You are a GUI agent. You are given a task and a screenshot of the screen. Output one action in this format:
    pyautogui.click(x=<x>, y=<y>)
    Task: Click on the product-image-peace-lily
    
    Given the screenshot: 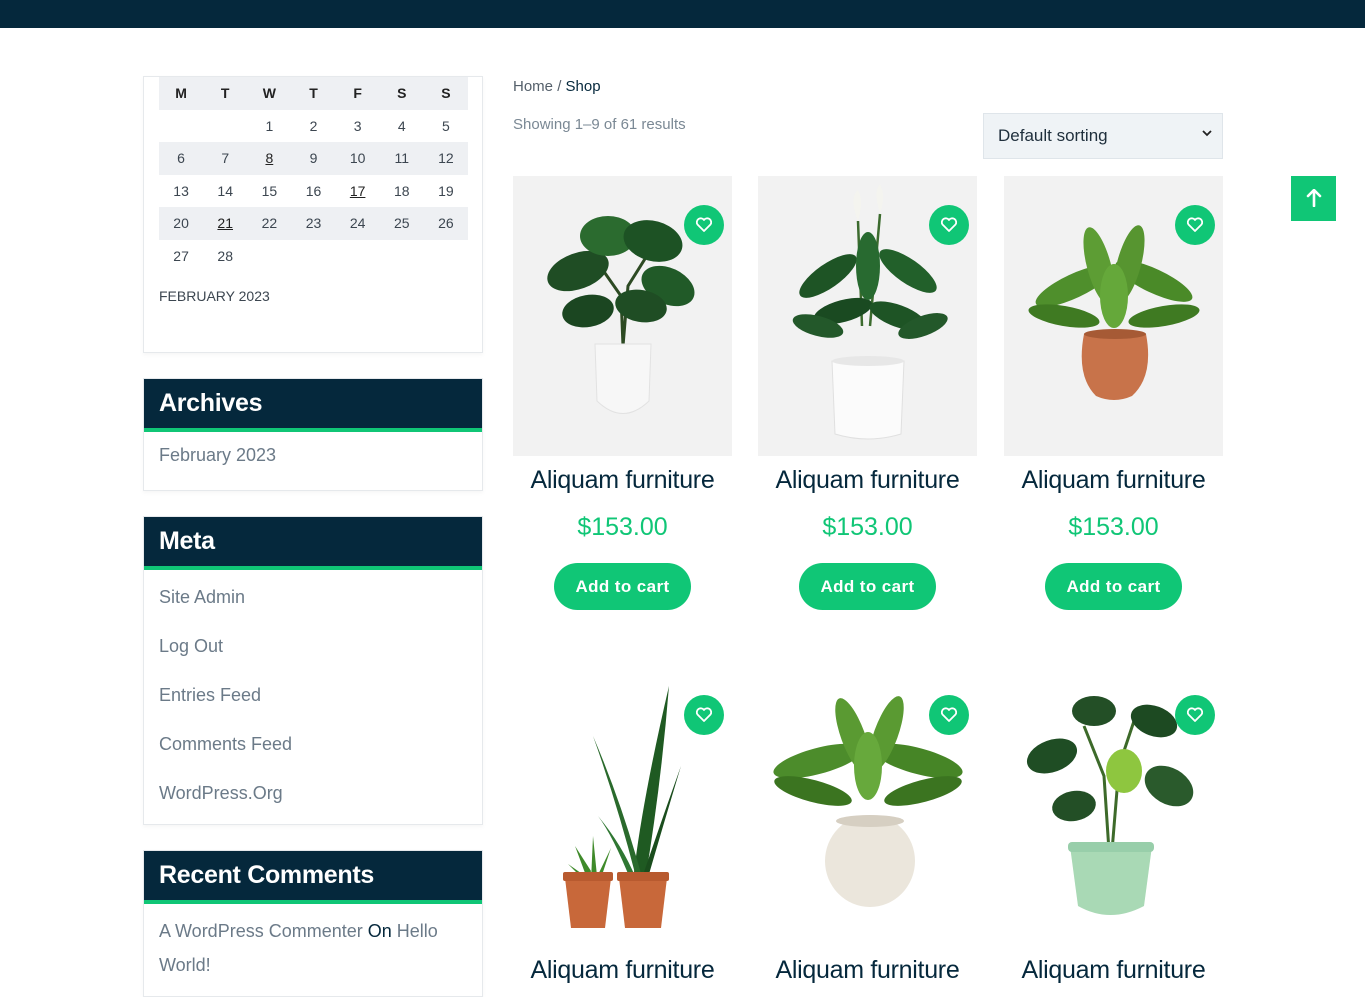 What is the action you would take?
    pyautogui.click(x=867, y=316)
    